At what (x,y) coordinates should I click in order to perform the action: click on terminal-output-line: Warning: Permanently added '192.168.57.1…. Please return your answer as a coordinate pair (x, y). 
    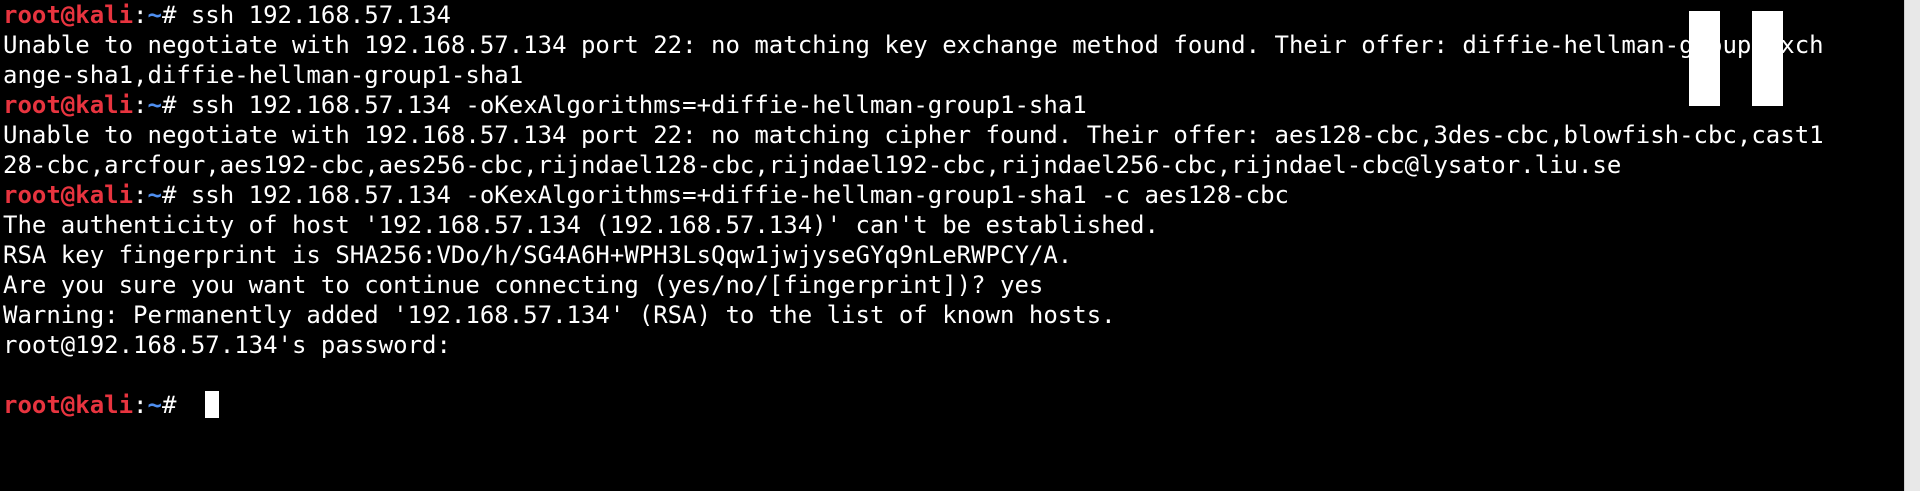
    Looking at the image, I should click on (559, 315).